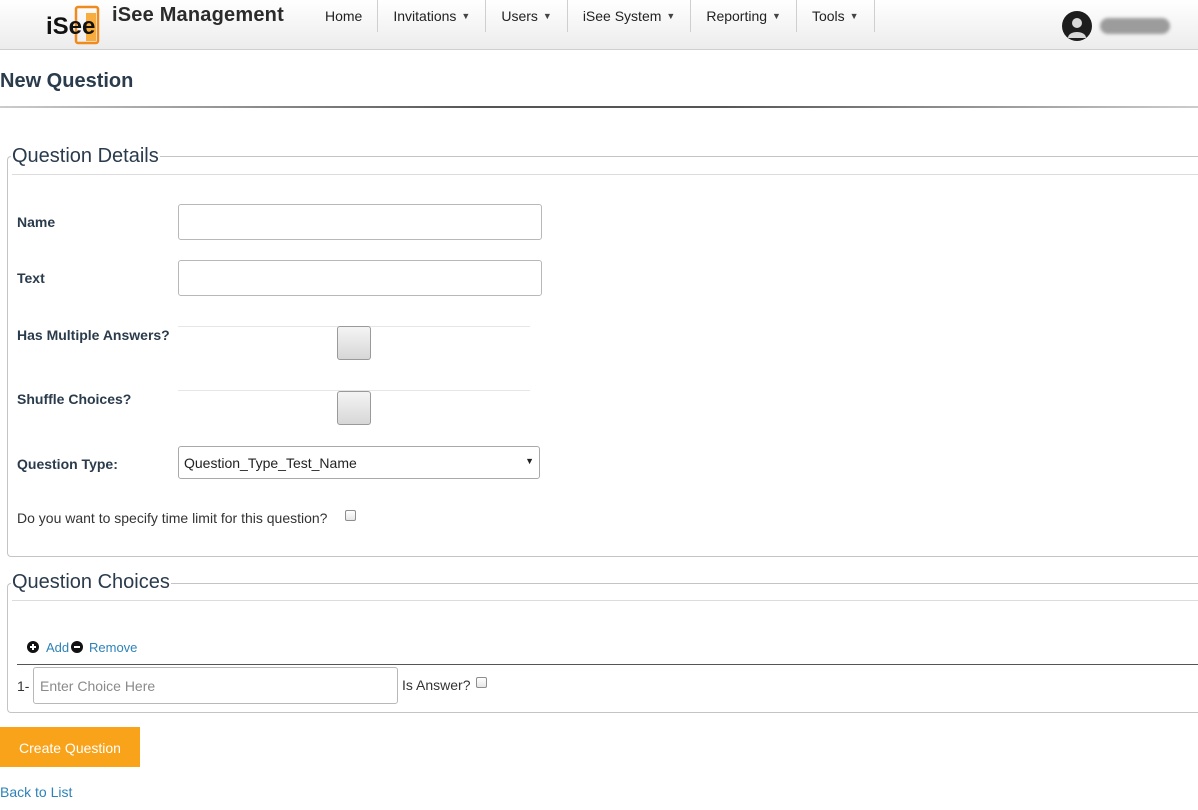  I want to click on page-title: New Question, so click(67, 81).